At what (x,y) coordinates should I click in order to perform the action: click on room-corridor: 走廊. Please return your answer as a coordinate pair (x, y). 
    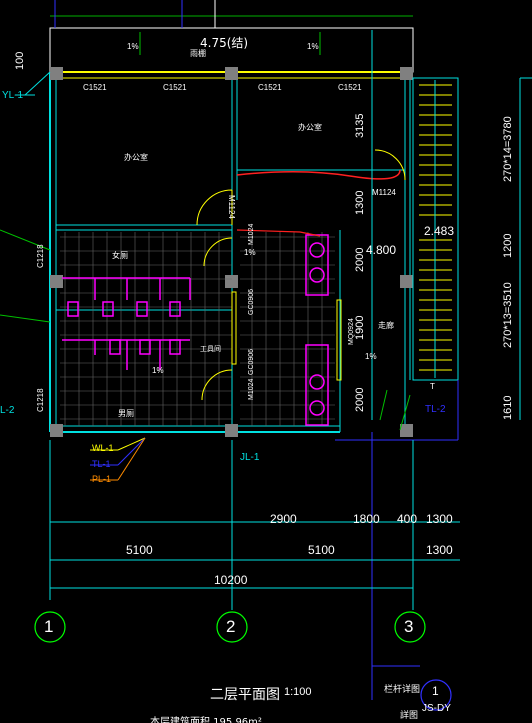
    Looking at the image, I should click on (386, 325).